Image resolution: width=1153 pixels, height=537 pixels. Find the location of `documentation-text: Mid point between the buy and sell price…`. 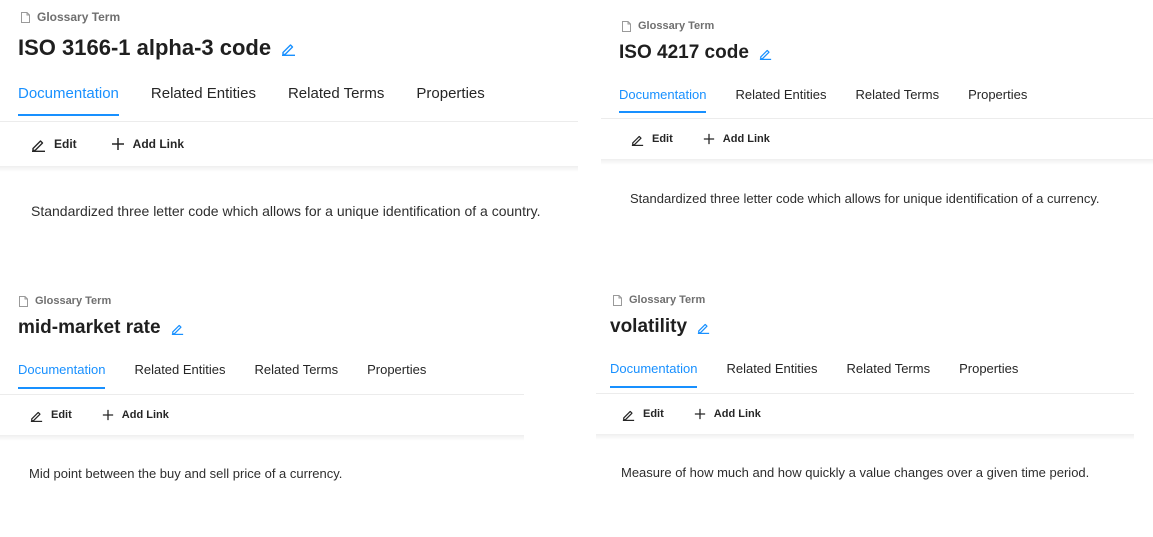

documentation-text: Mid point between the buy and sell price… is located at coordinates (186, 473).